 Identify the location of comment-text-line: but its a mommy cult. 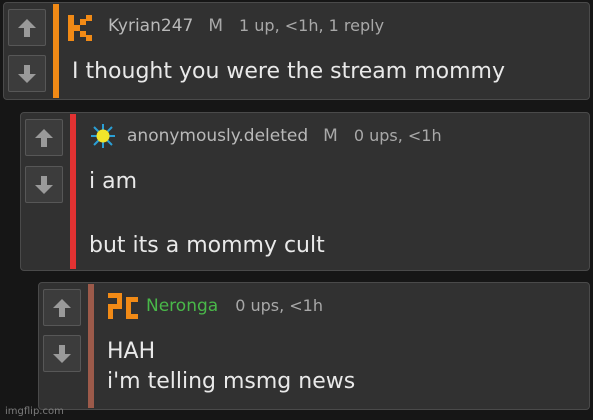
(207, 245).